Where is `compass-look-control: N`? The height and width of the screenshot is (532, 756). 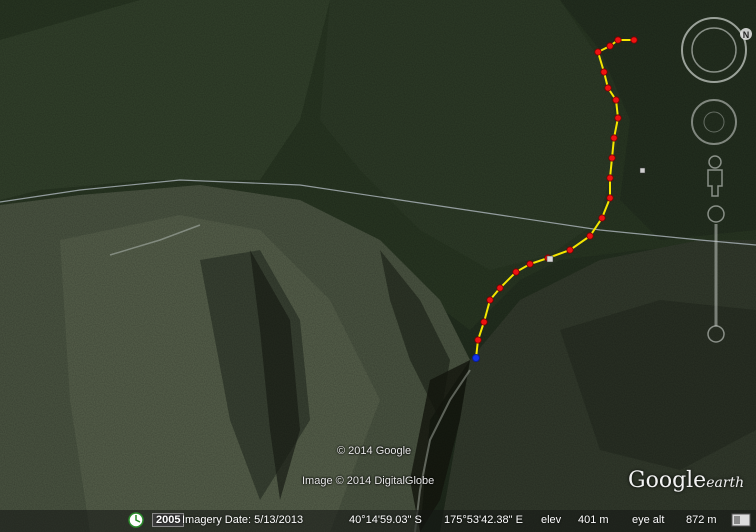 compass-look-control: N is located at coordinates (714, 50).